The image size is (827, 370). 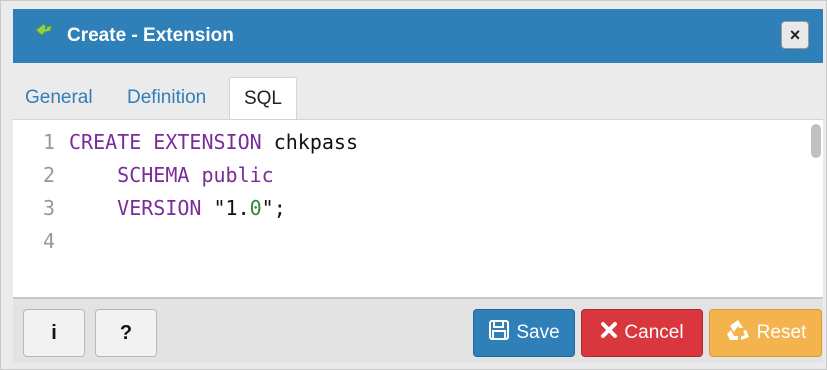 I want to click on help-button: ?, so click(x=126, y=333).